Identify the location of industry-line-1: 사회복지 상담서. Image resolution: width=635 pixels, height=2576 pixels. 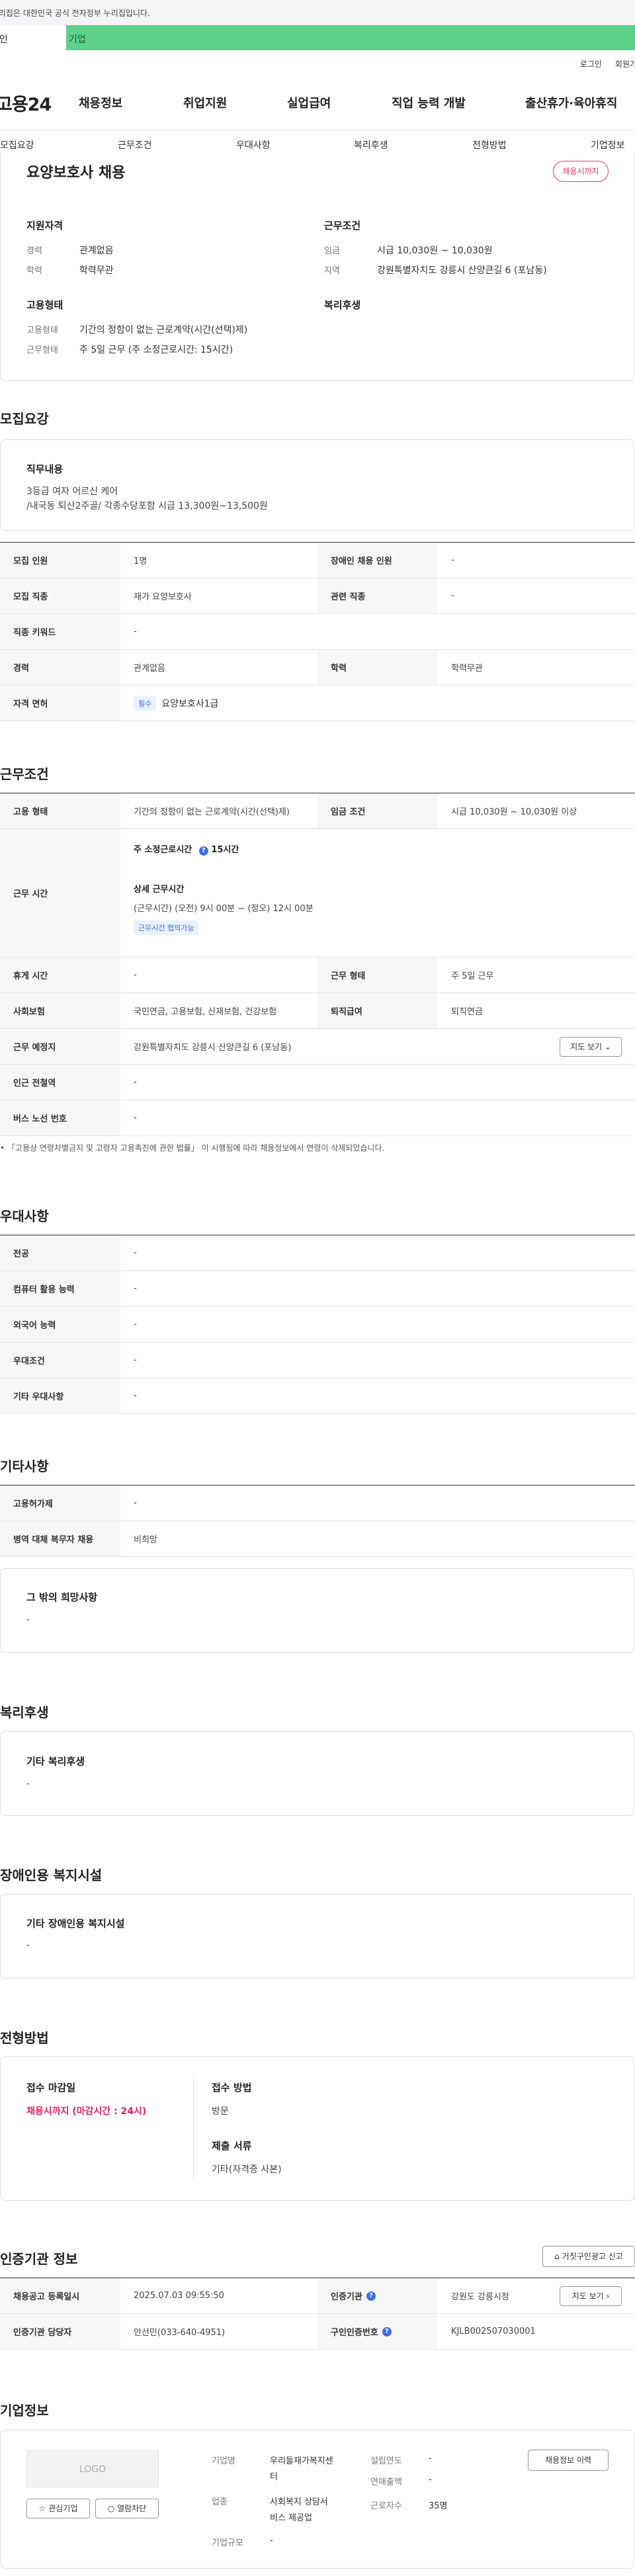
(299, 2502).